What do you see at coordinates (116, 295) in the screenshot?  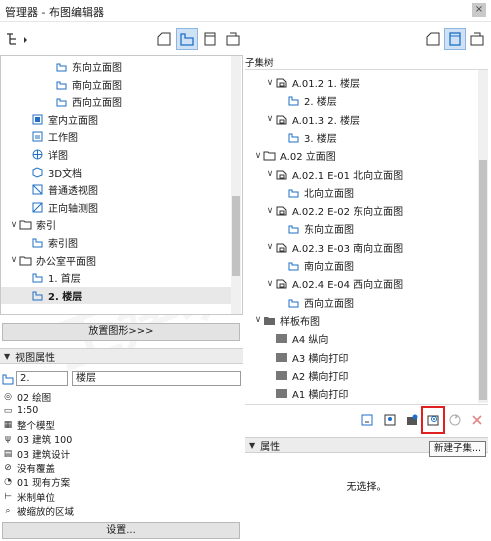 I see `view-tree-item: 2. 楼层` at bounding box center [116, 295].